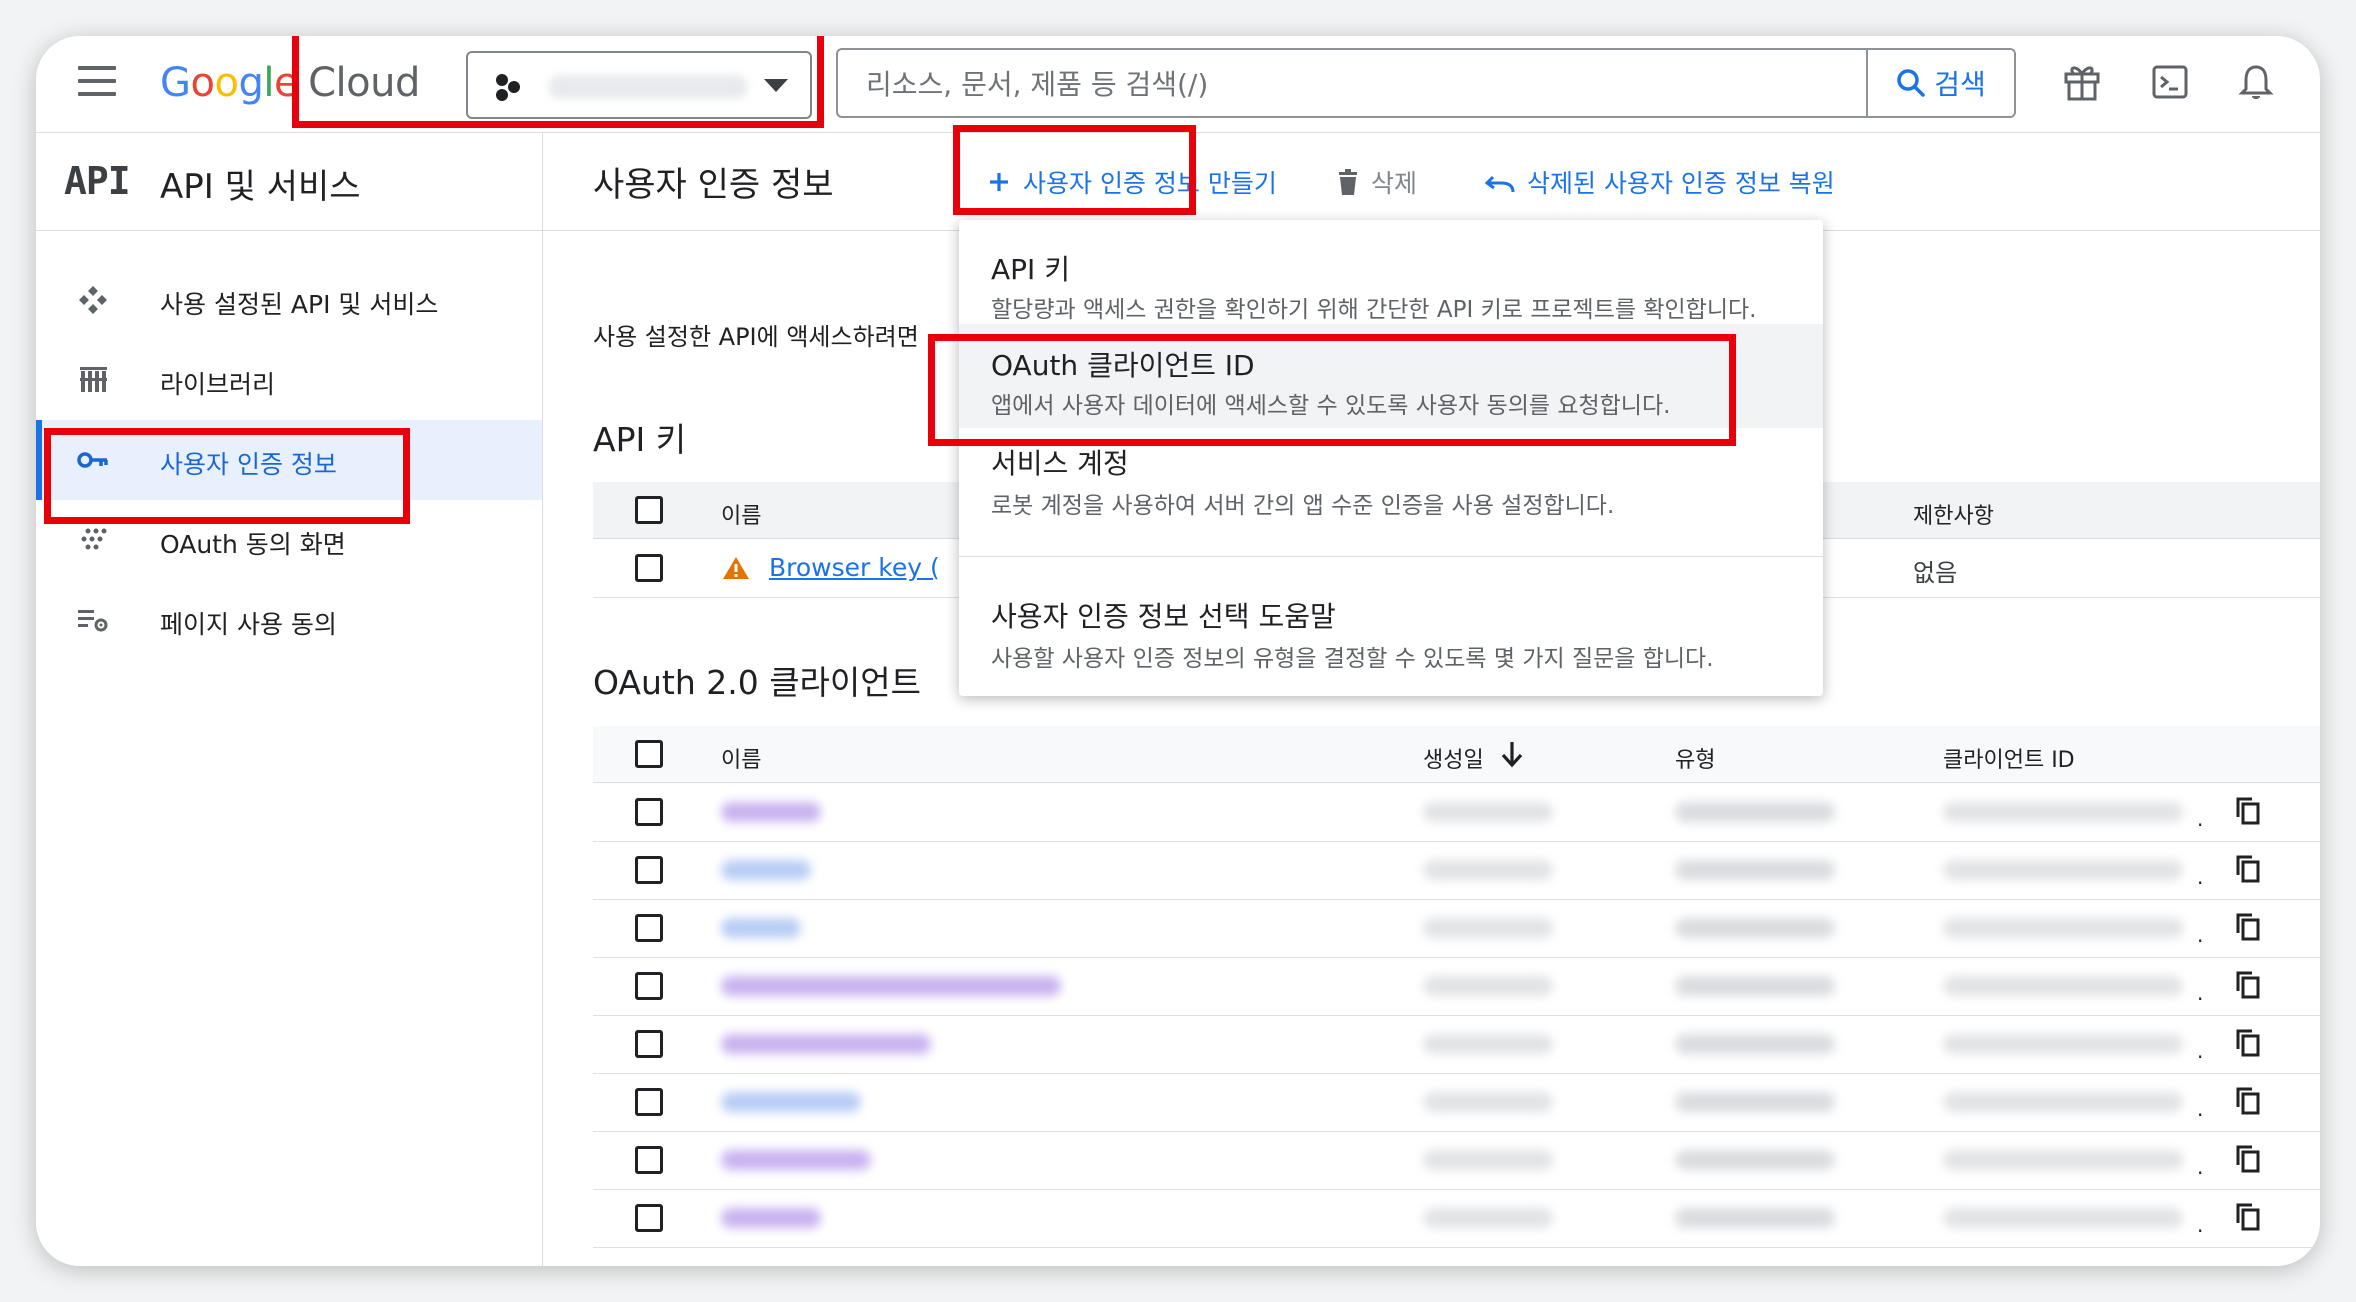  I want to click on notifications-icon, so click(2256, 82).